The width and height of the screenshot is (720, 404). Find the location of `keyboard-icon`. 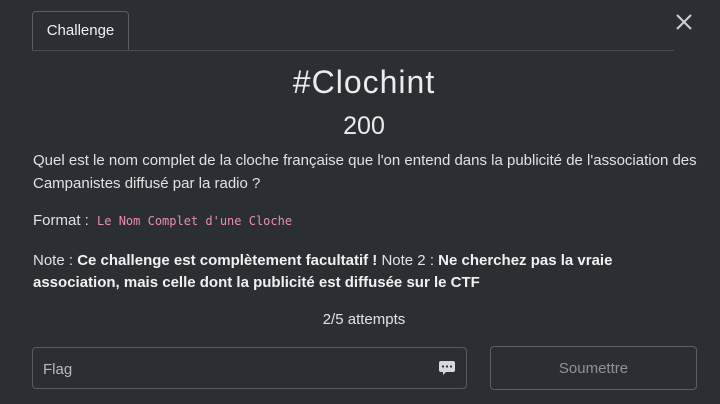

keyboard-icon is located at coordinates (447, 368).